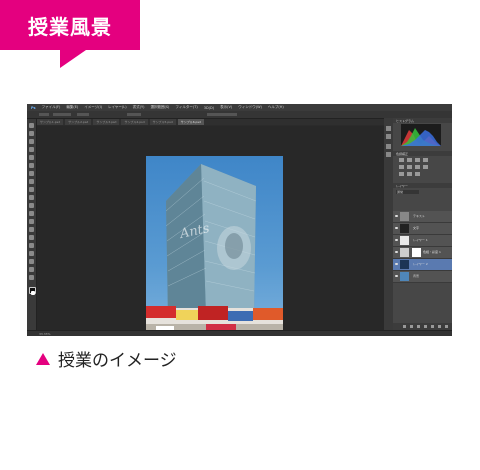 Image resolution: width=480 pixels, height=470 pixels. Describe the element at coordinates (78, 122) in the screenshot. I see `document-tab: サンプル2.psd` at that location.